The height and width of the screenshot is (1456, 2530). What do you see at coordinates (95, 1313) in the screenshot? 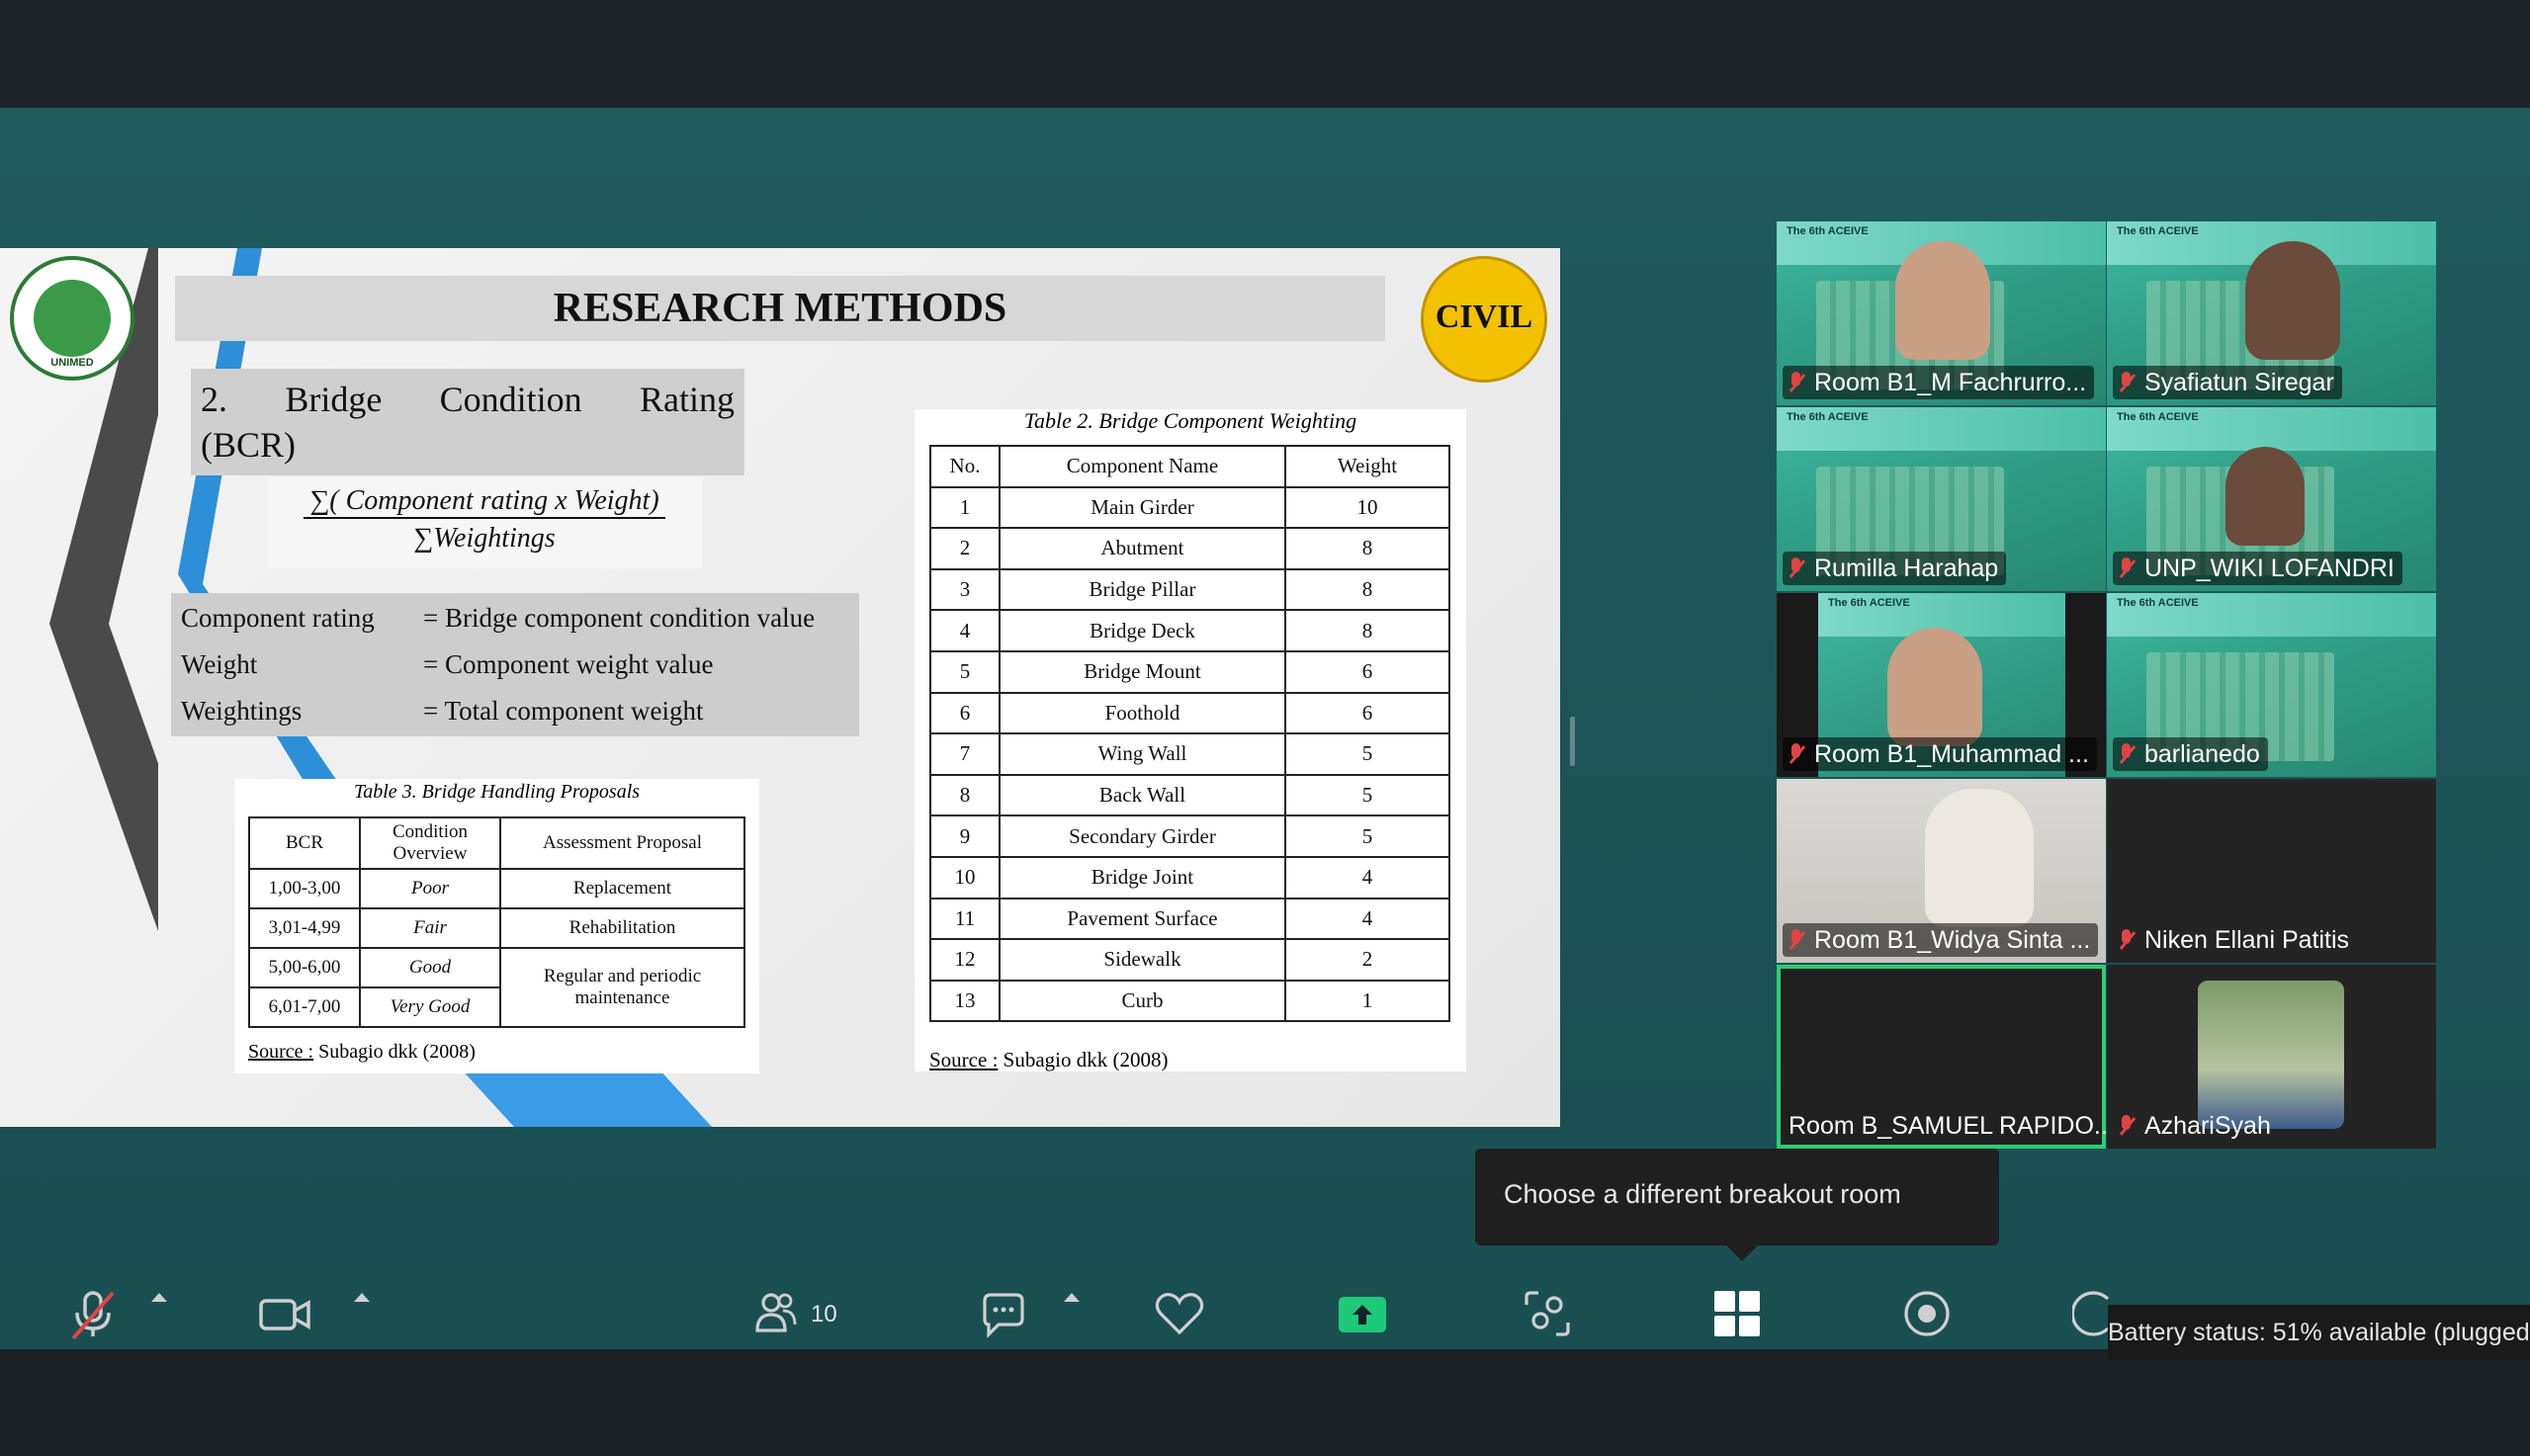
I see `mute-button` at bounding box center [95, 1313].